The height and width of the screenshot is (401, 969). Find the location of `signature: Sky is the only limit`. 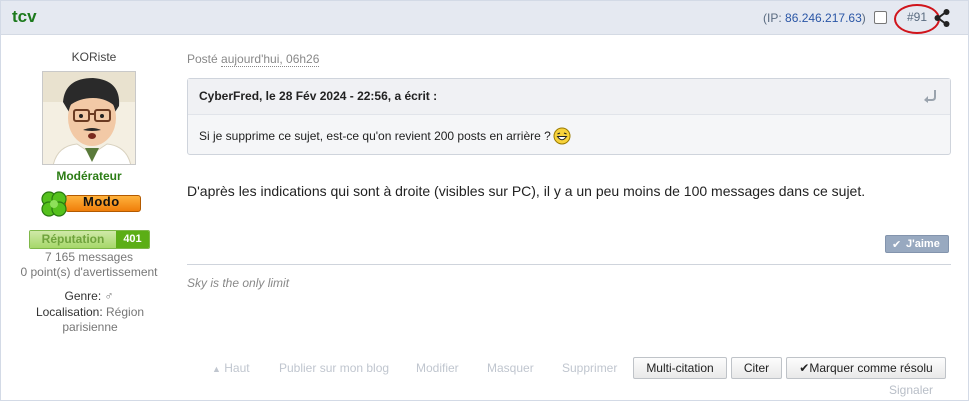

signature: Sky is the only limit is located at coordinates (238, 283).